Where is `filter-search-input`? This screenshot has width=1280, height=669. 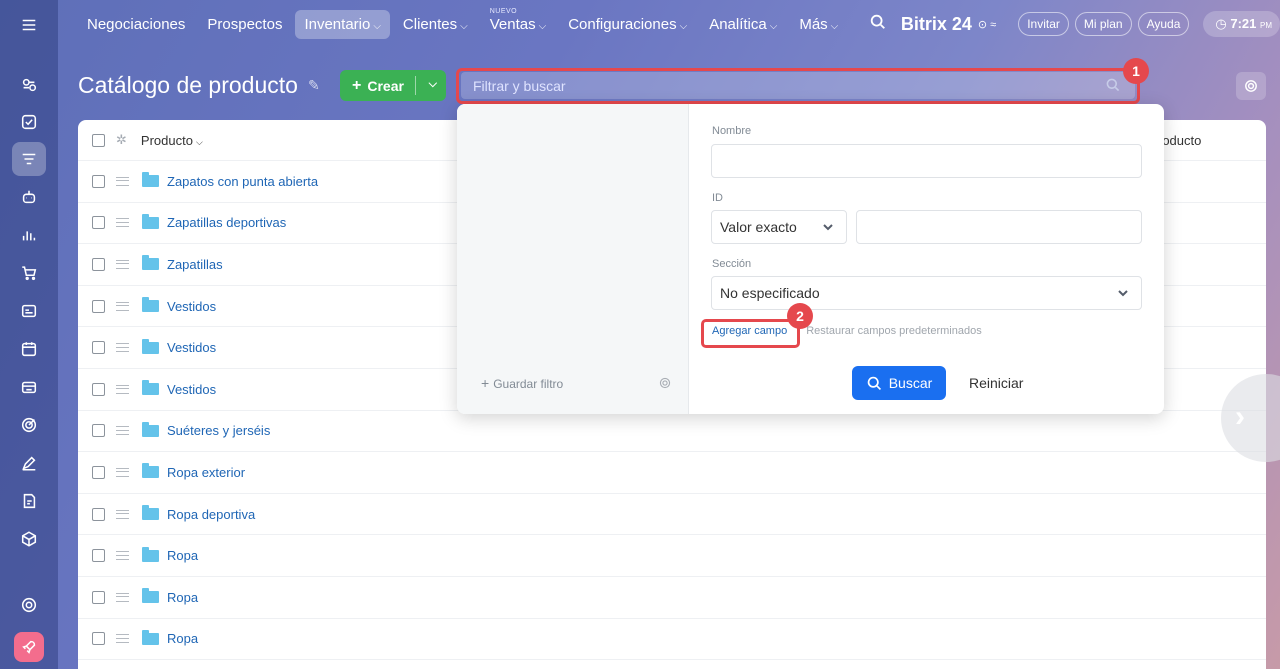 filter-search-input is located at coordinates (798, 85).